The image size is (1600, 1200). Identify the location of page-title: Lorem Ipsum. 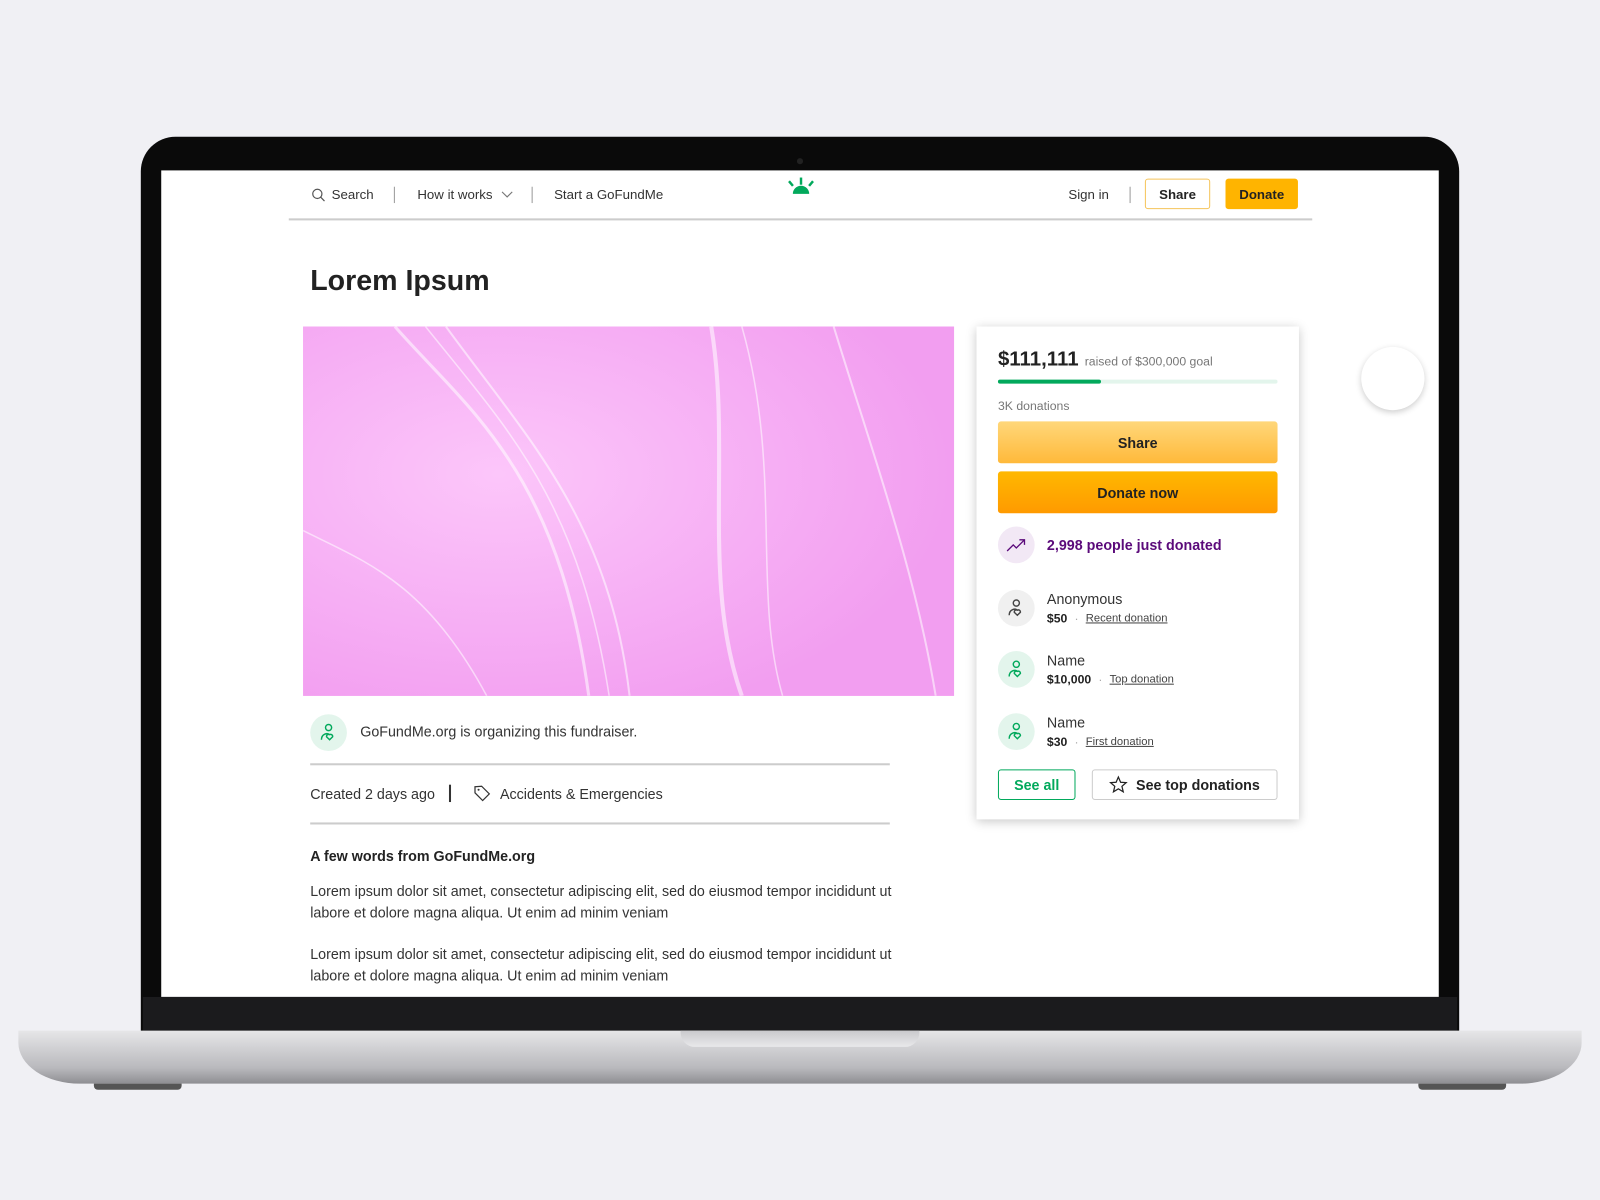
(400, 280).